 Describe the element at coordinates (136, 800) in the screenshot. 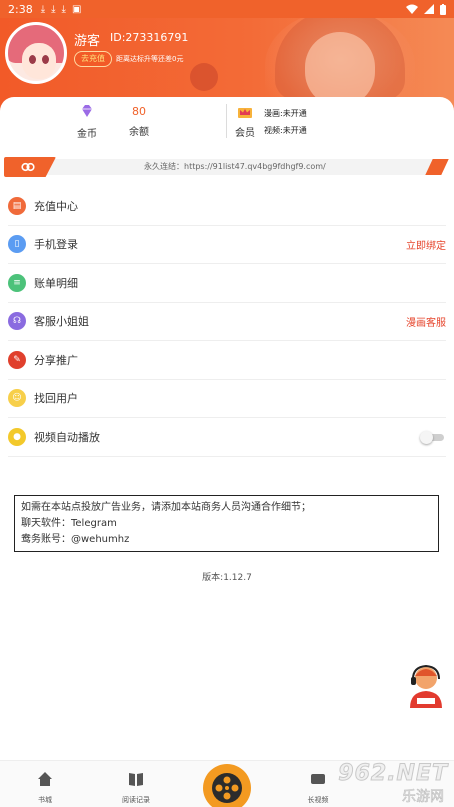

I see `nav-label: 阅读记录` at that location.